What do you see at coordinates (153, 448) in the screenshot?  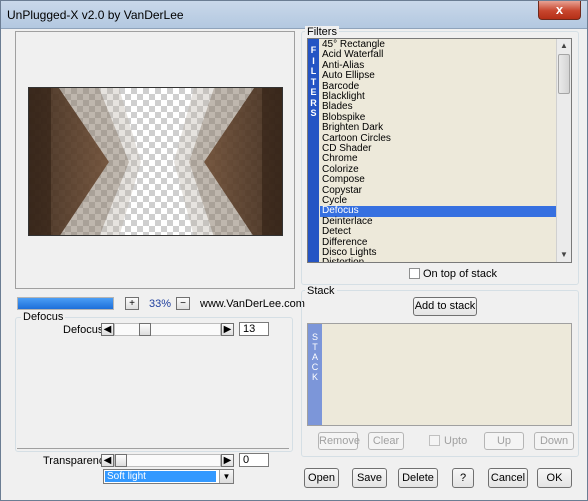 I see `divider` at bounding box center [153, 448].